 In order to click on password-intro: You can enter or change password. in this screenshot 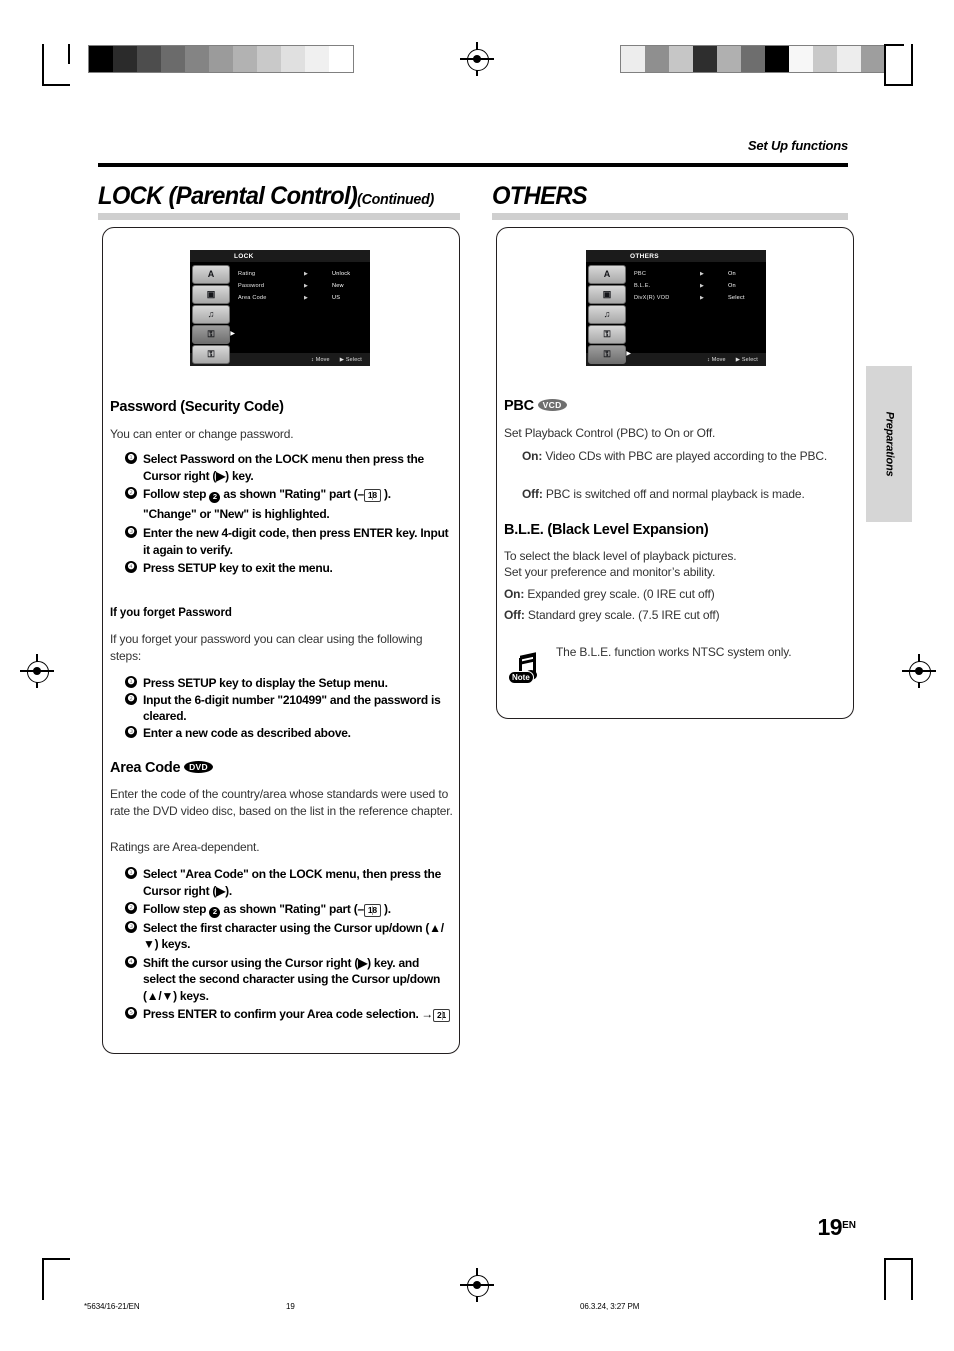, I will do `click(202, 434)`.